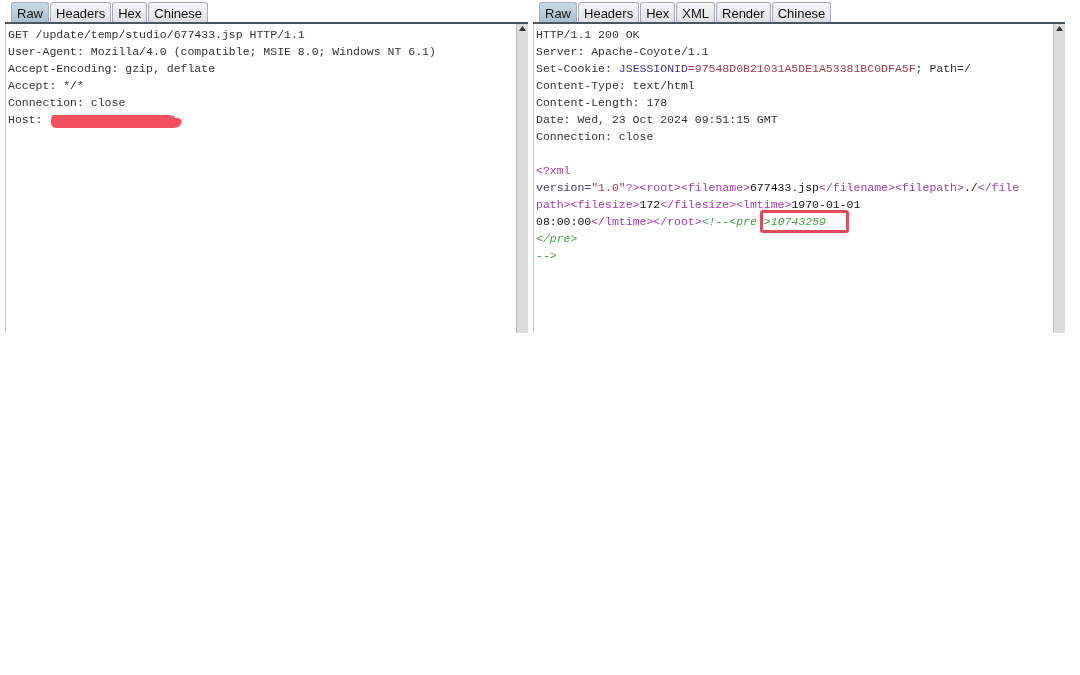  I want to click on code-text: </file, so click(998, 188).